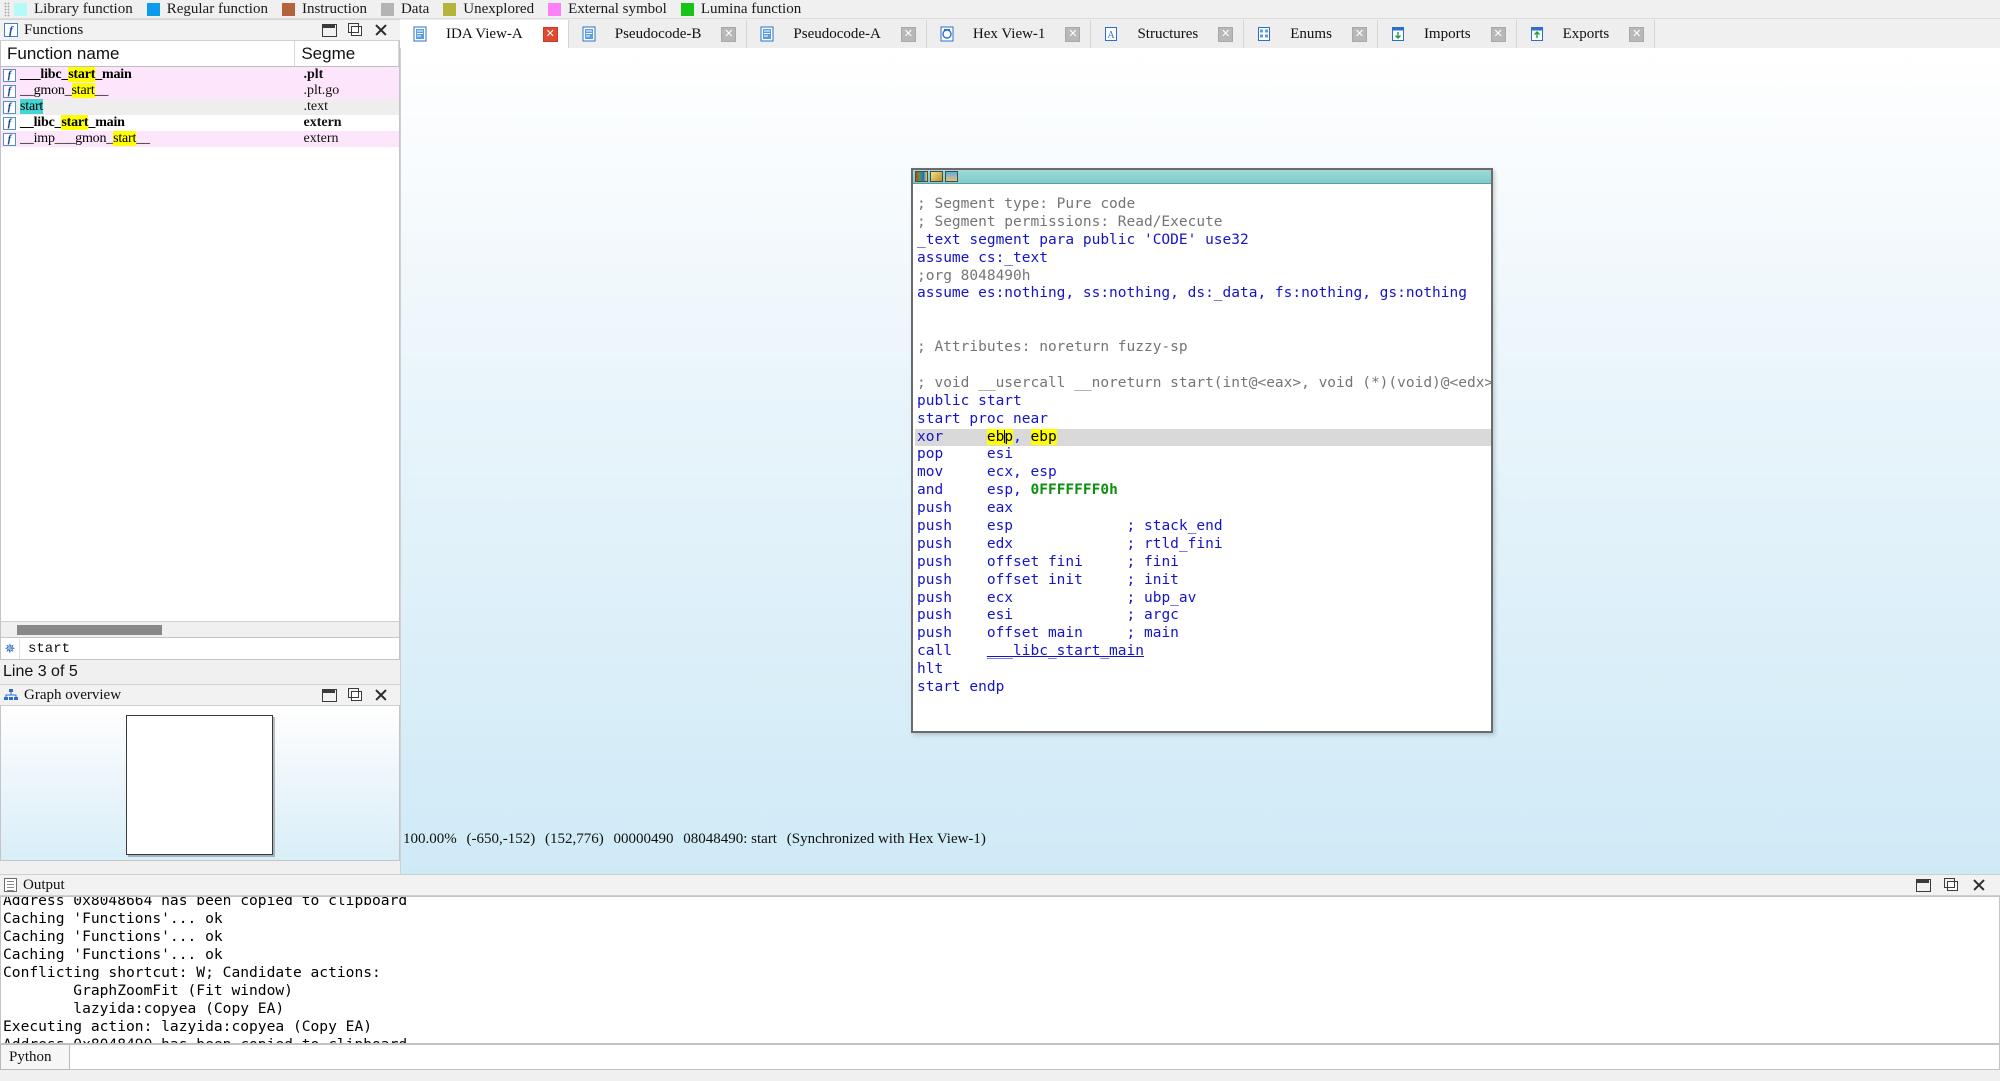 The width and height of the screenshot is (2000, 1081). Describe the element at coordinates (35, 1057) in the screenshot. I see `cli-language-selector: Python` at that location.